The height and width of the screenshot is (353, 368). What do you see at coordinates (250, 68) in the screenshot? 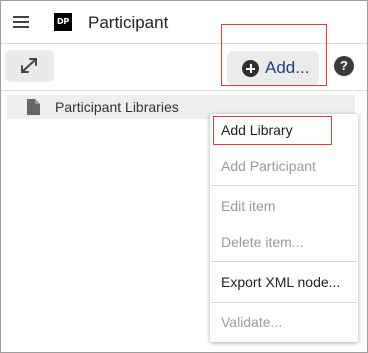
I see `plus-circle-icon` at bounding box center [250, 68].